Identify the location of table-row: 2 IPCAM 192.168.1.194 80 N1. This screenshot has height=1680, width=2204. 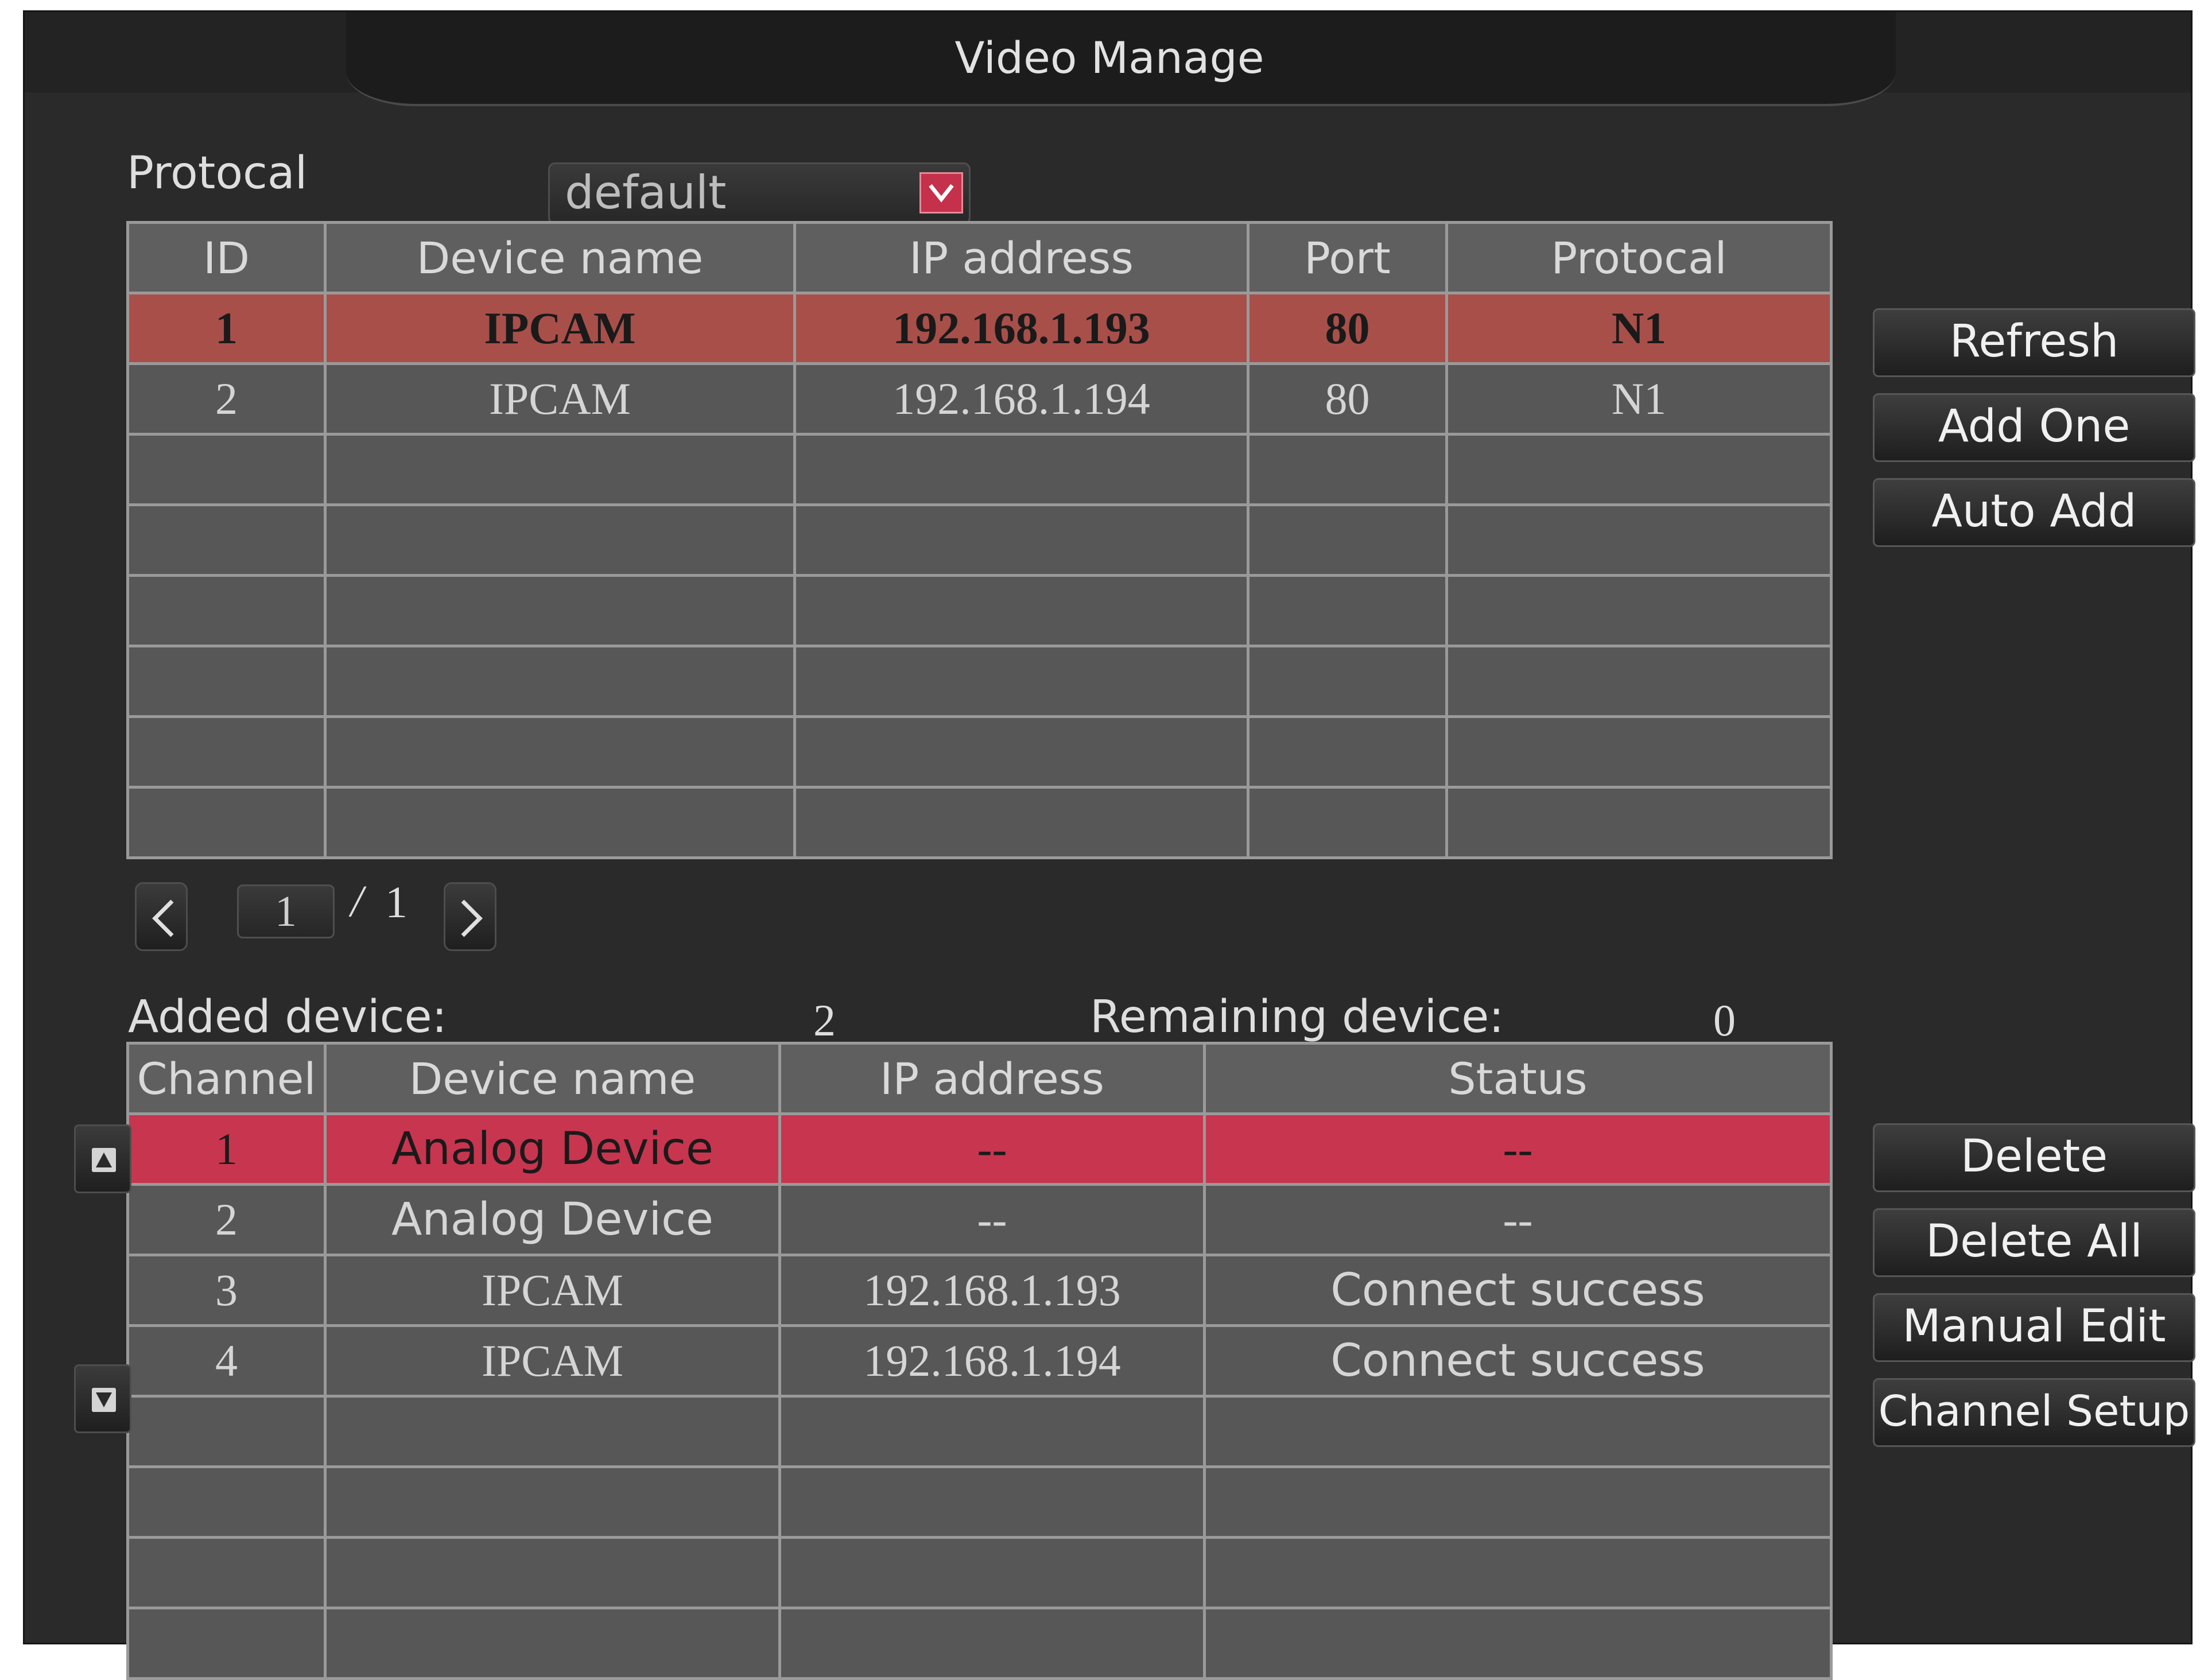
(979, 399).